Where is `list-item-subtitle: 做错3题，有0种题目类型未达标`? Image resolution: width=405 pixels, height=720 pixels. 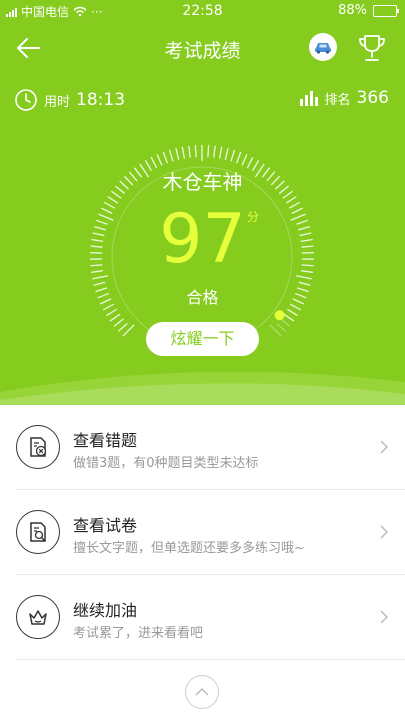 list-item-subtitle: 做错3题，有0种题目类型未达标 is located at coordinates (166, 463).